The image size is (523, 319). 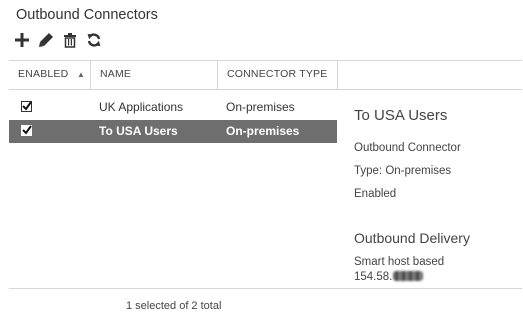 I want to click on column-header-name: NAME, so click(x=115, y=74).